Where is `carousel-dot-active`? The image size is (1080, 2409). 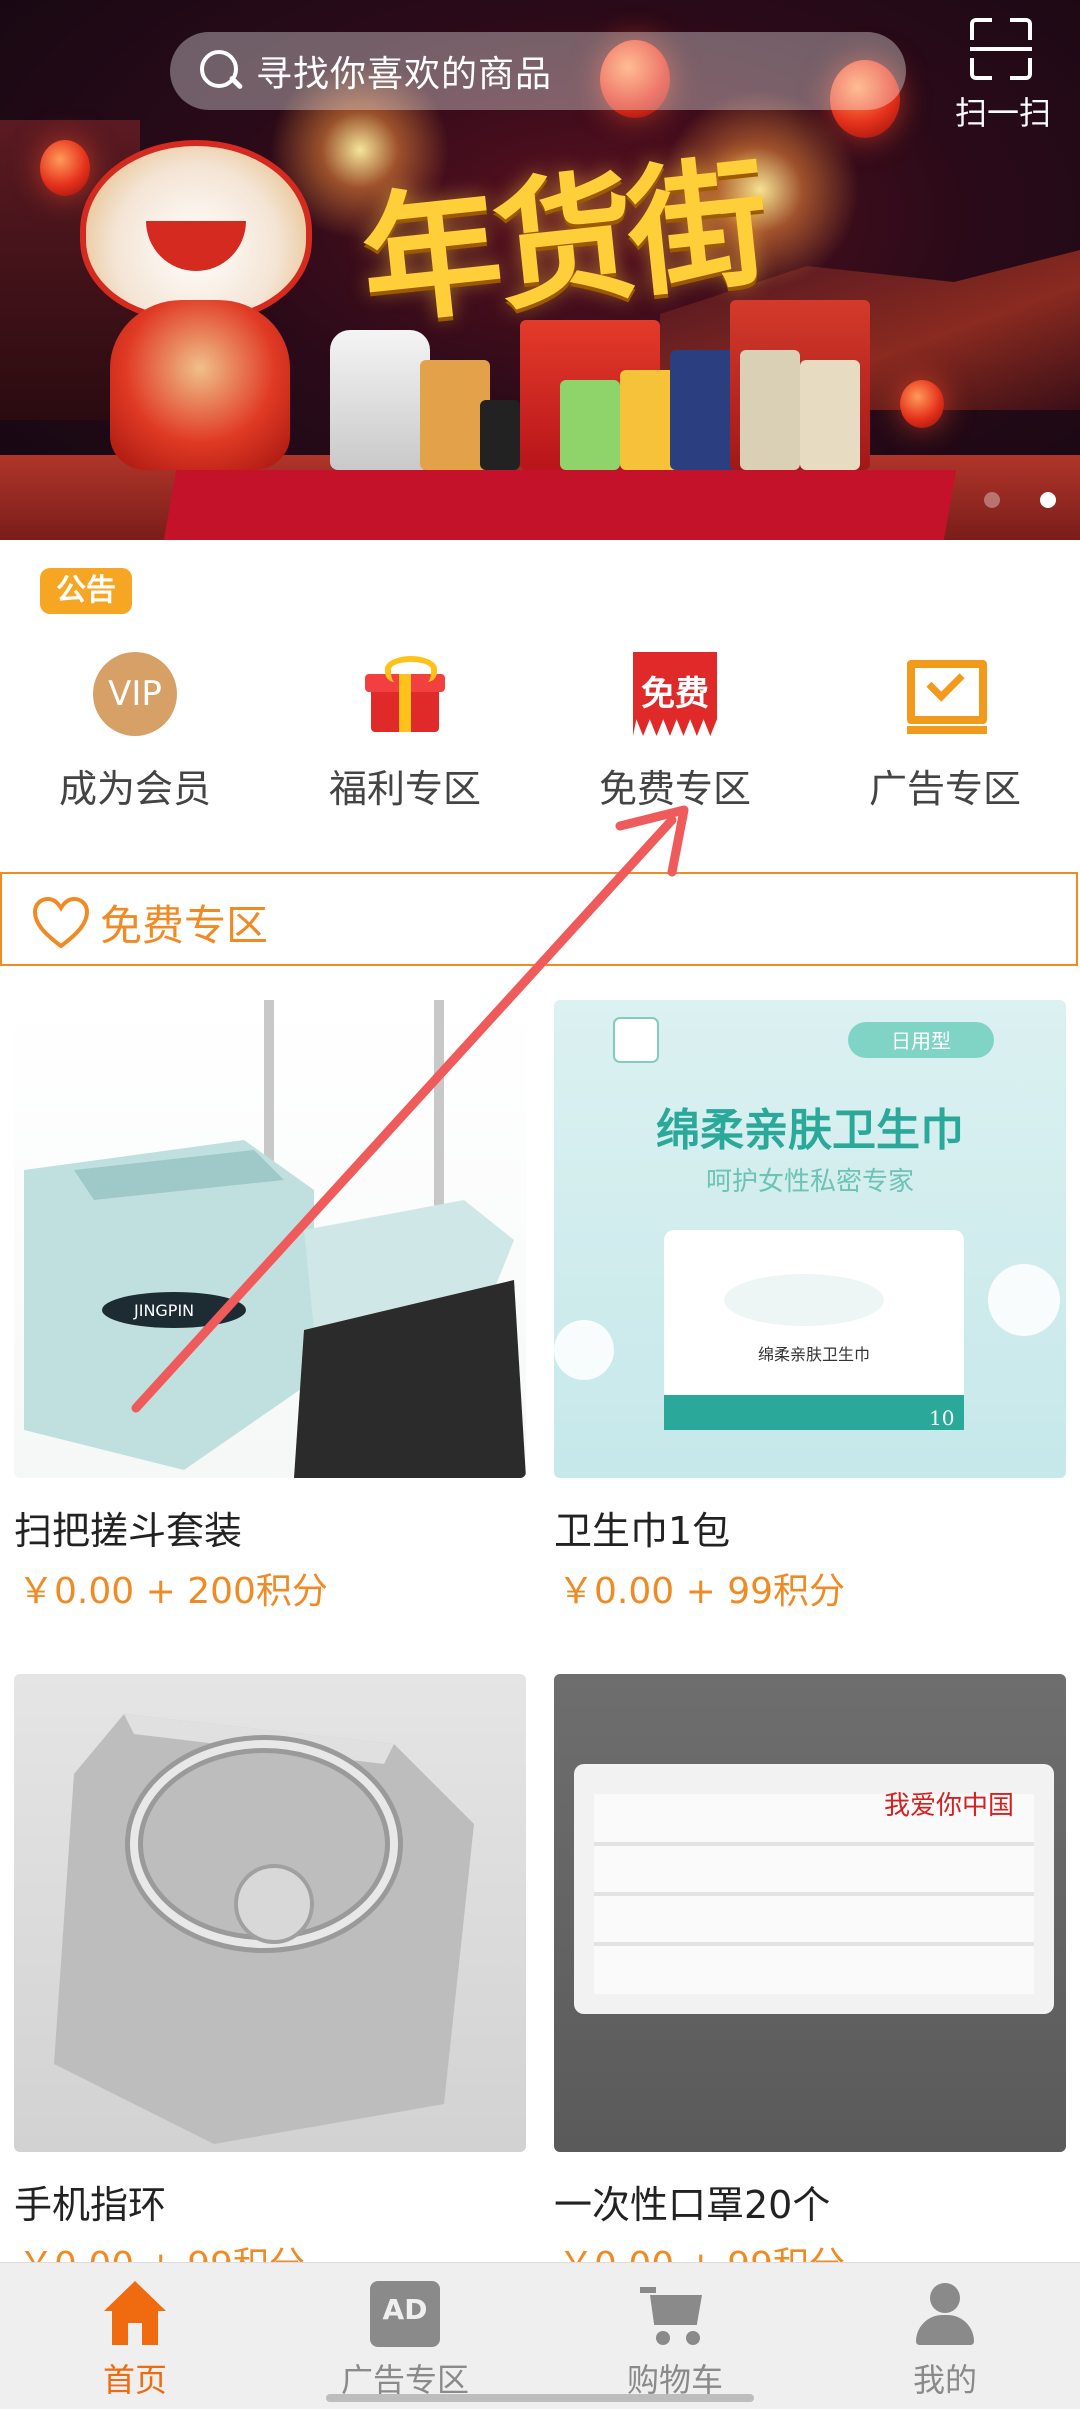
carousel-dot-active is located at coordinates (1048, 500).